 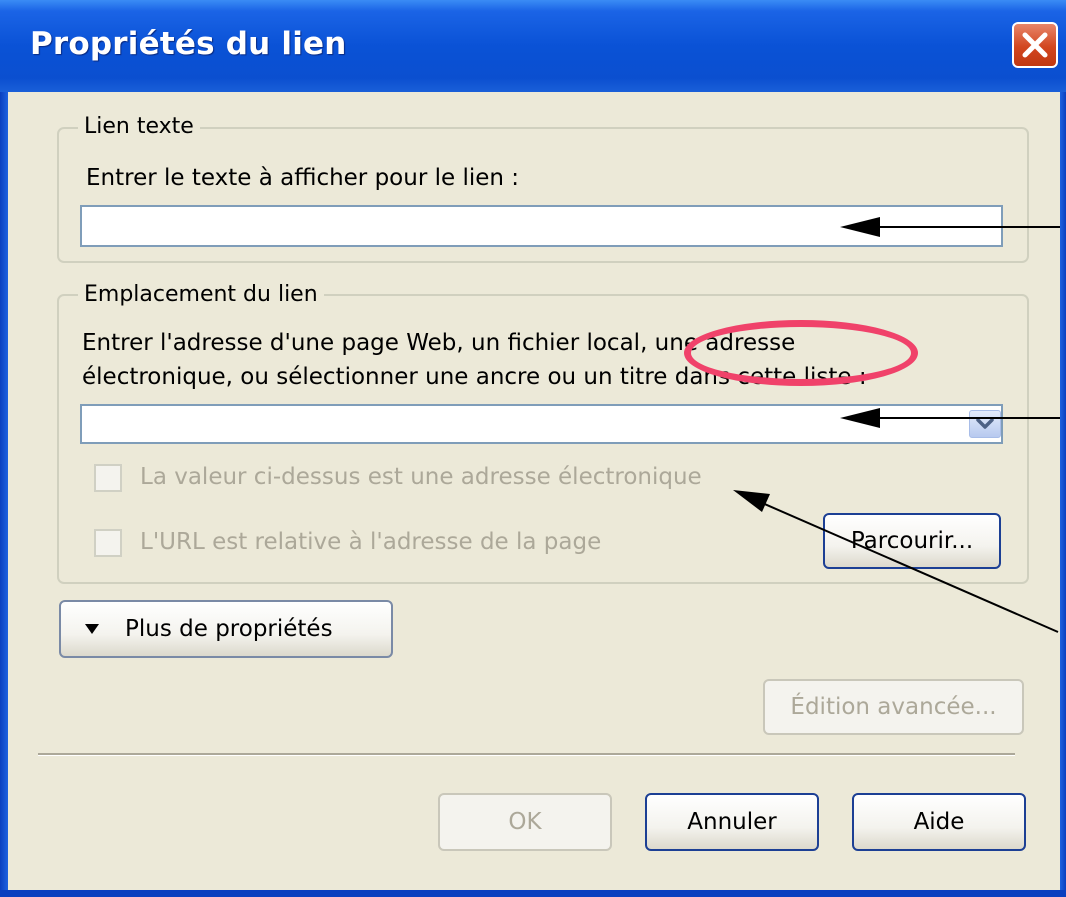 I want to click on annotation-arrows, so click(x=896, y=425).